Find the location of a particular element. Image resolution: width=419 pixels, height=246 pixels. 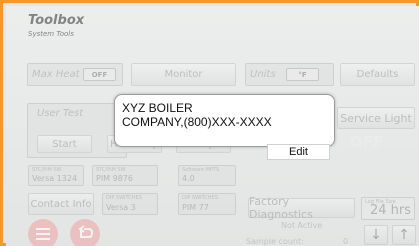

pim-sw-label: STC/PIM SW is located at coordinates (111, 170).